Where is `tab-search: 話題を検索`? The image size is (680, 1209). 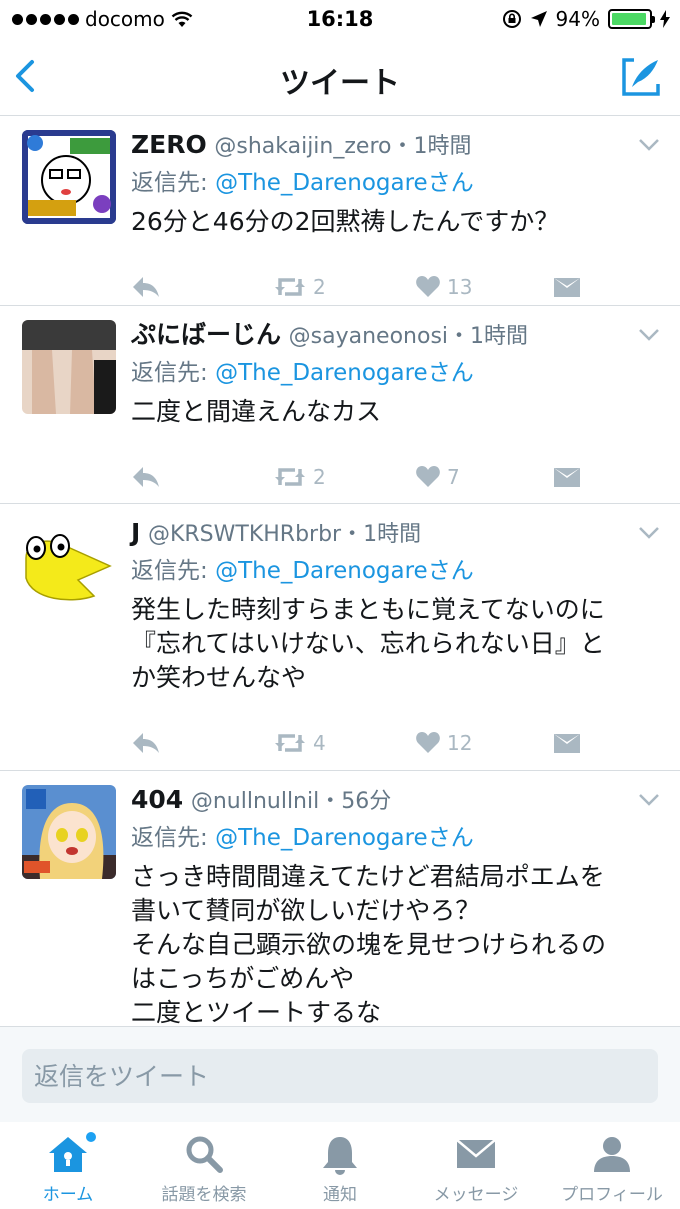 tab-search: 話題を検索 is located at coordinates (204, 1165).